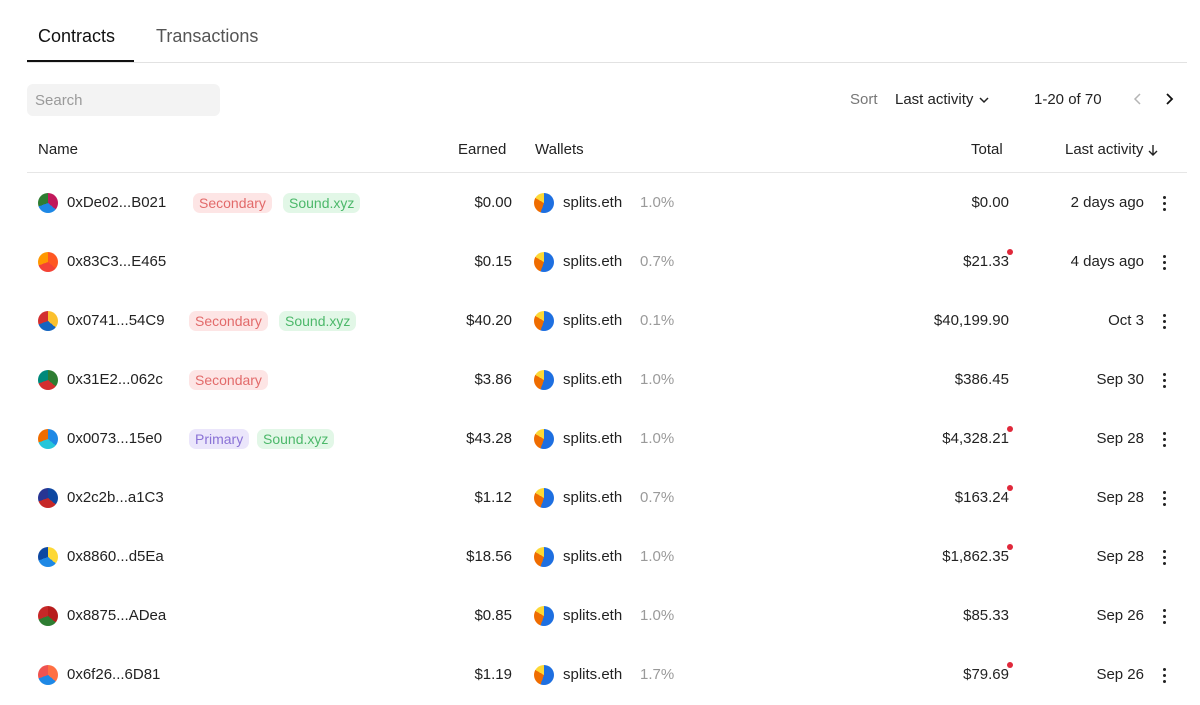  Describe the element at coordinates (115, 556) in the screenshot. I see `contract-address: 0x8860...d5Ea` at that location.